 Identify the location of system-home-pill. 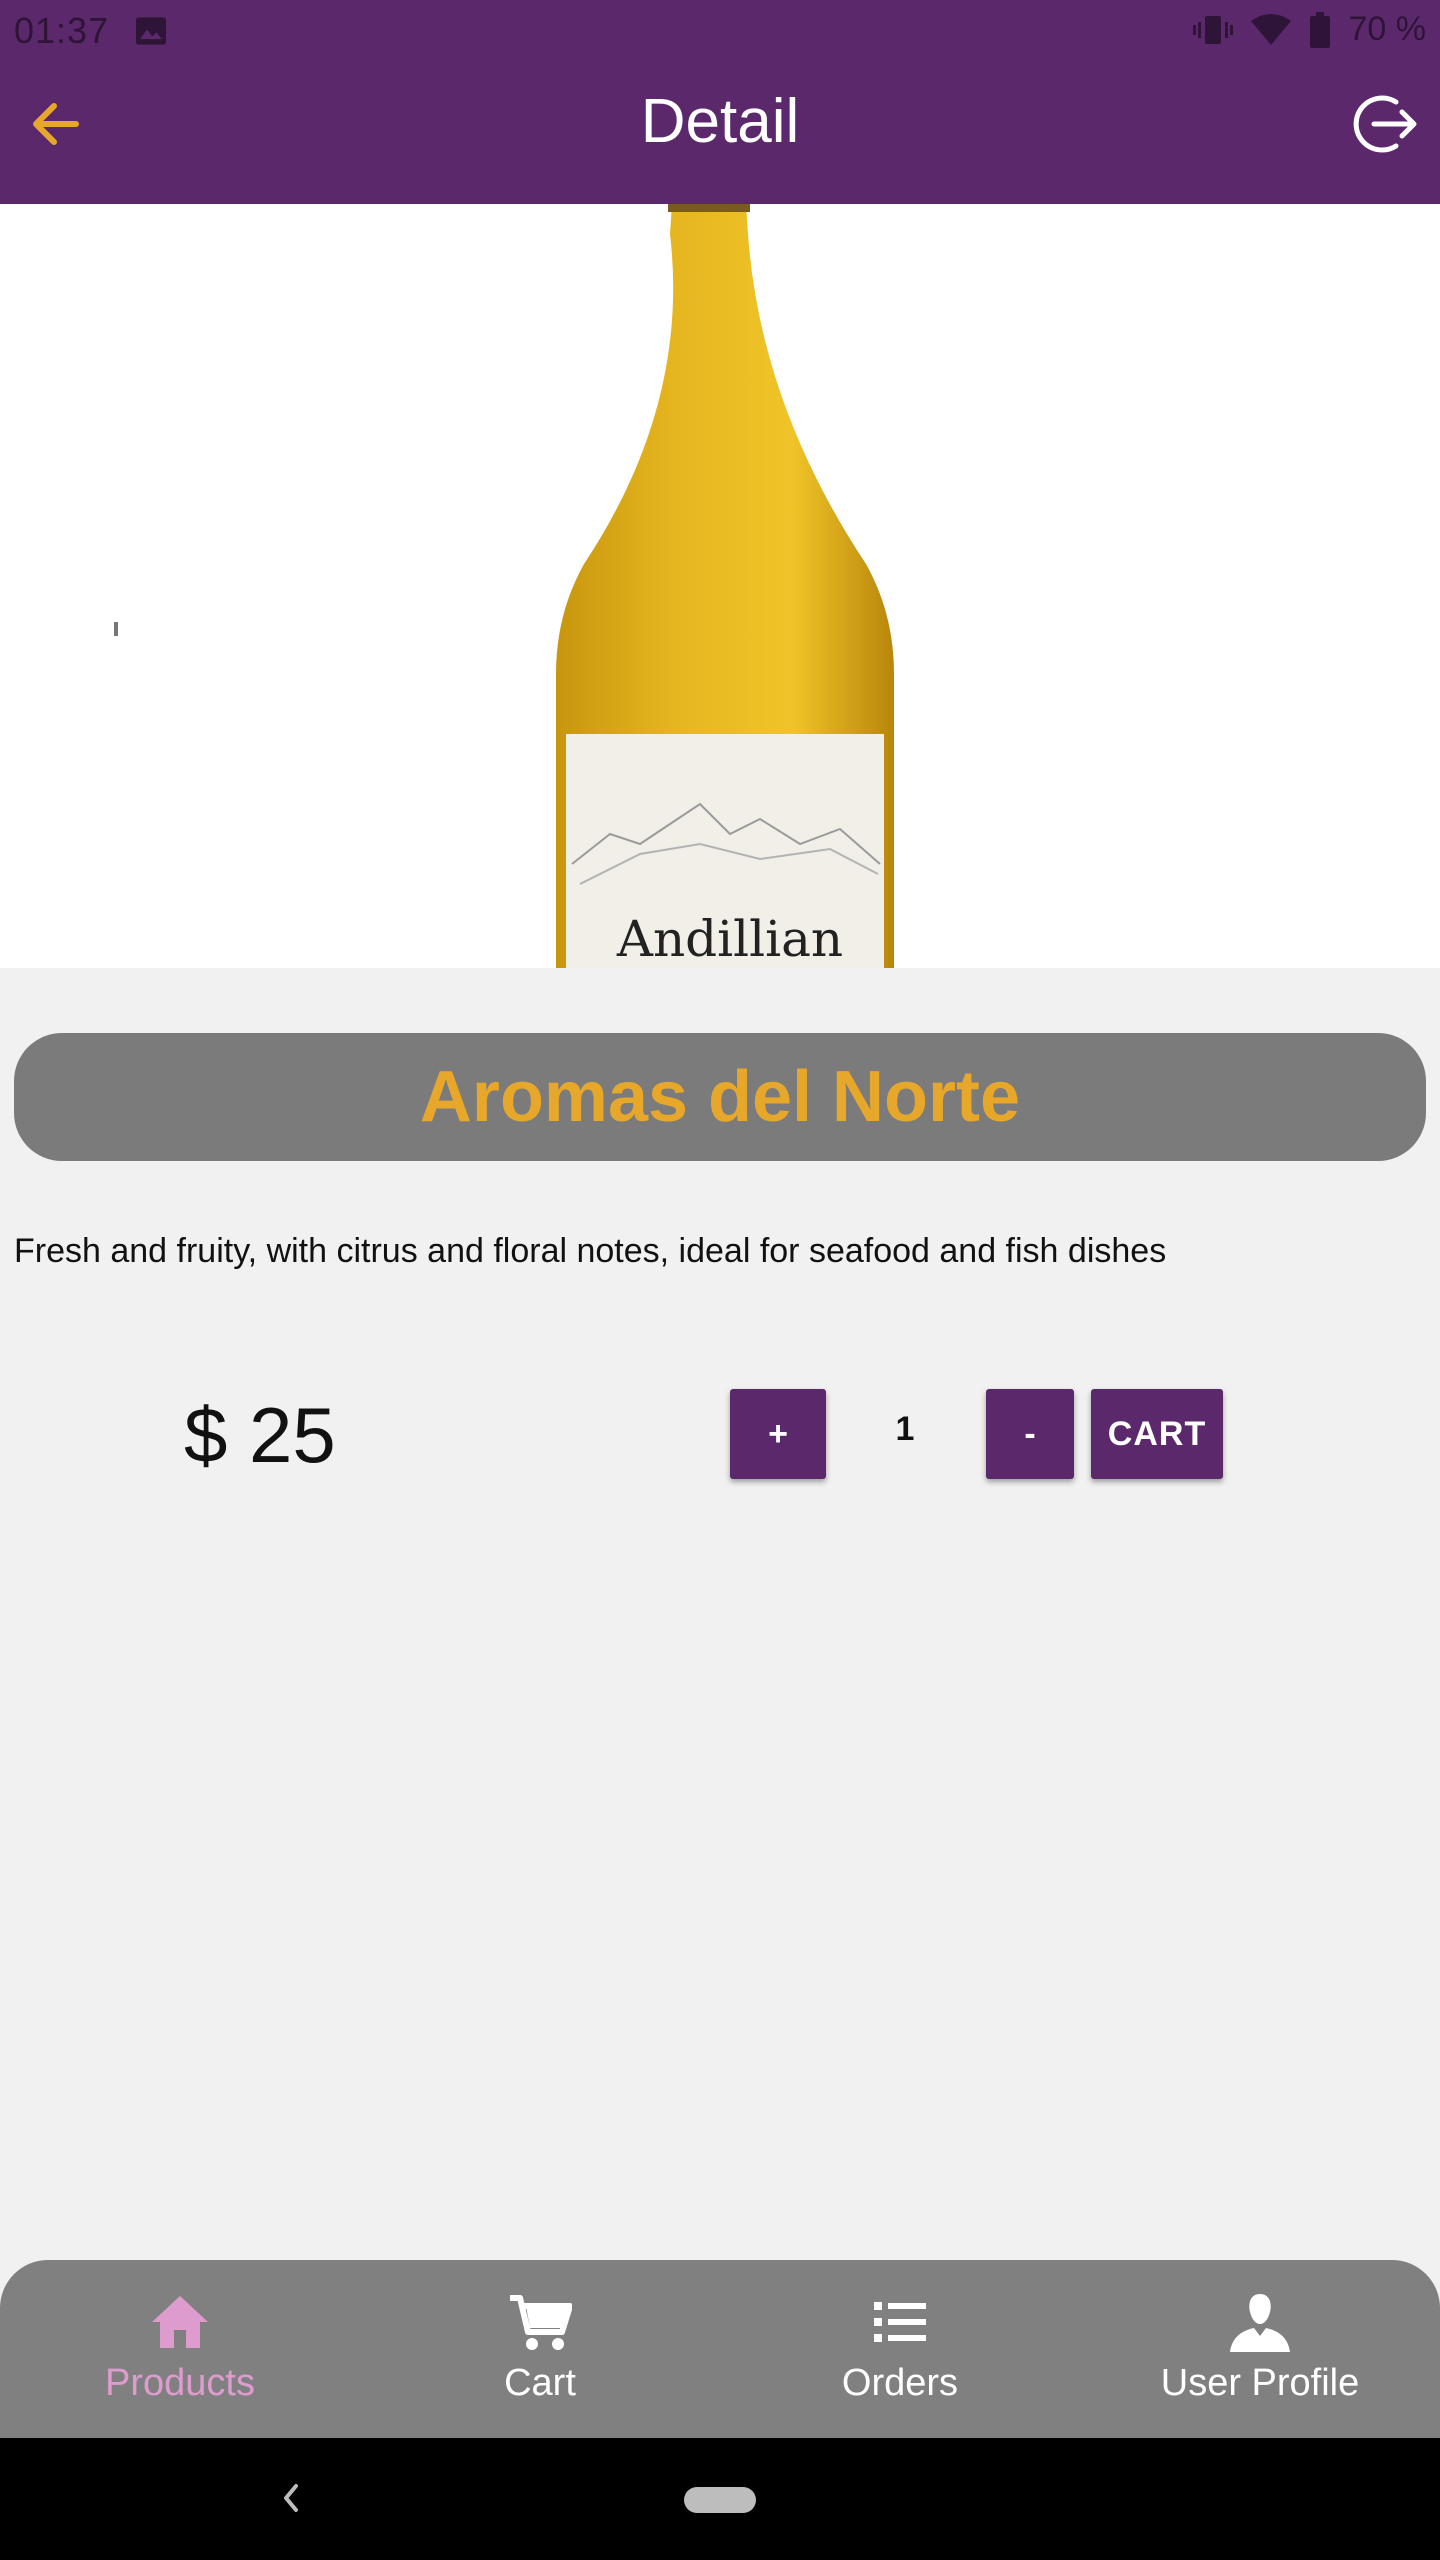
(720, 2500).